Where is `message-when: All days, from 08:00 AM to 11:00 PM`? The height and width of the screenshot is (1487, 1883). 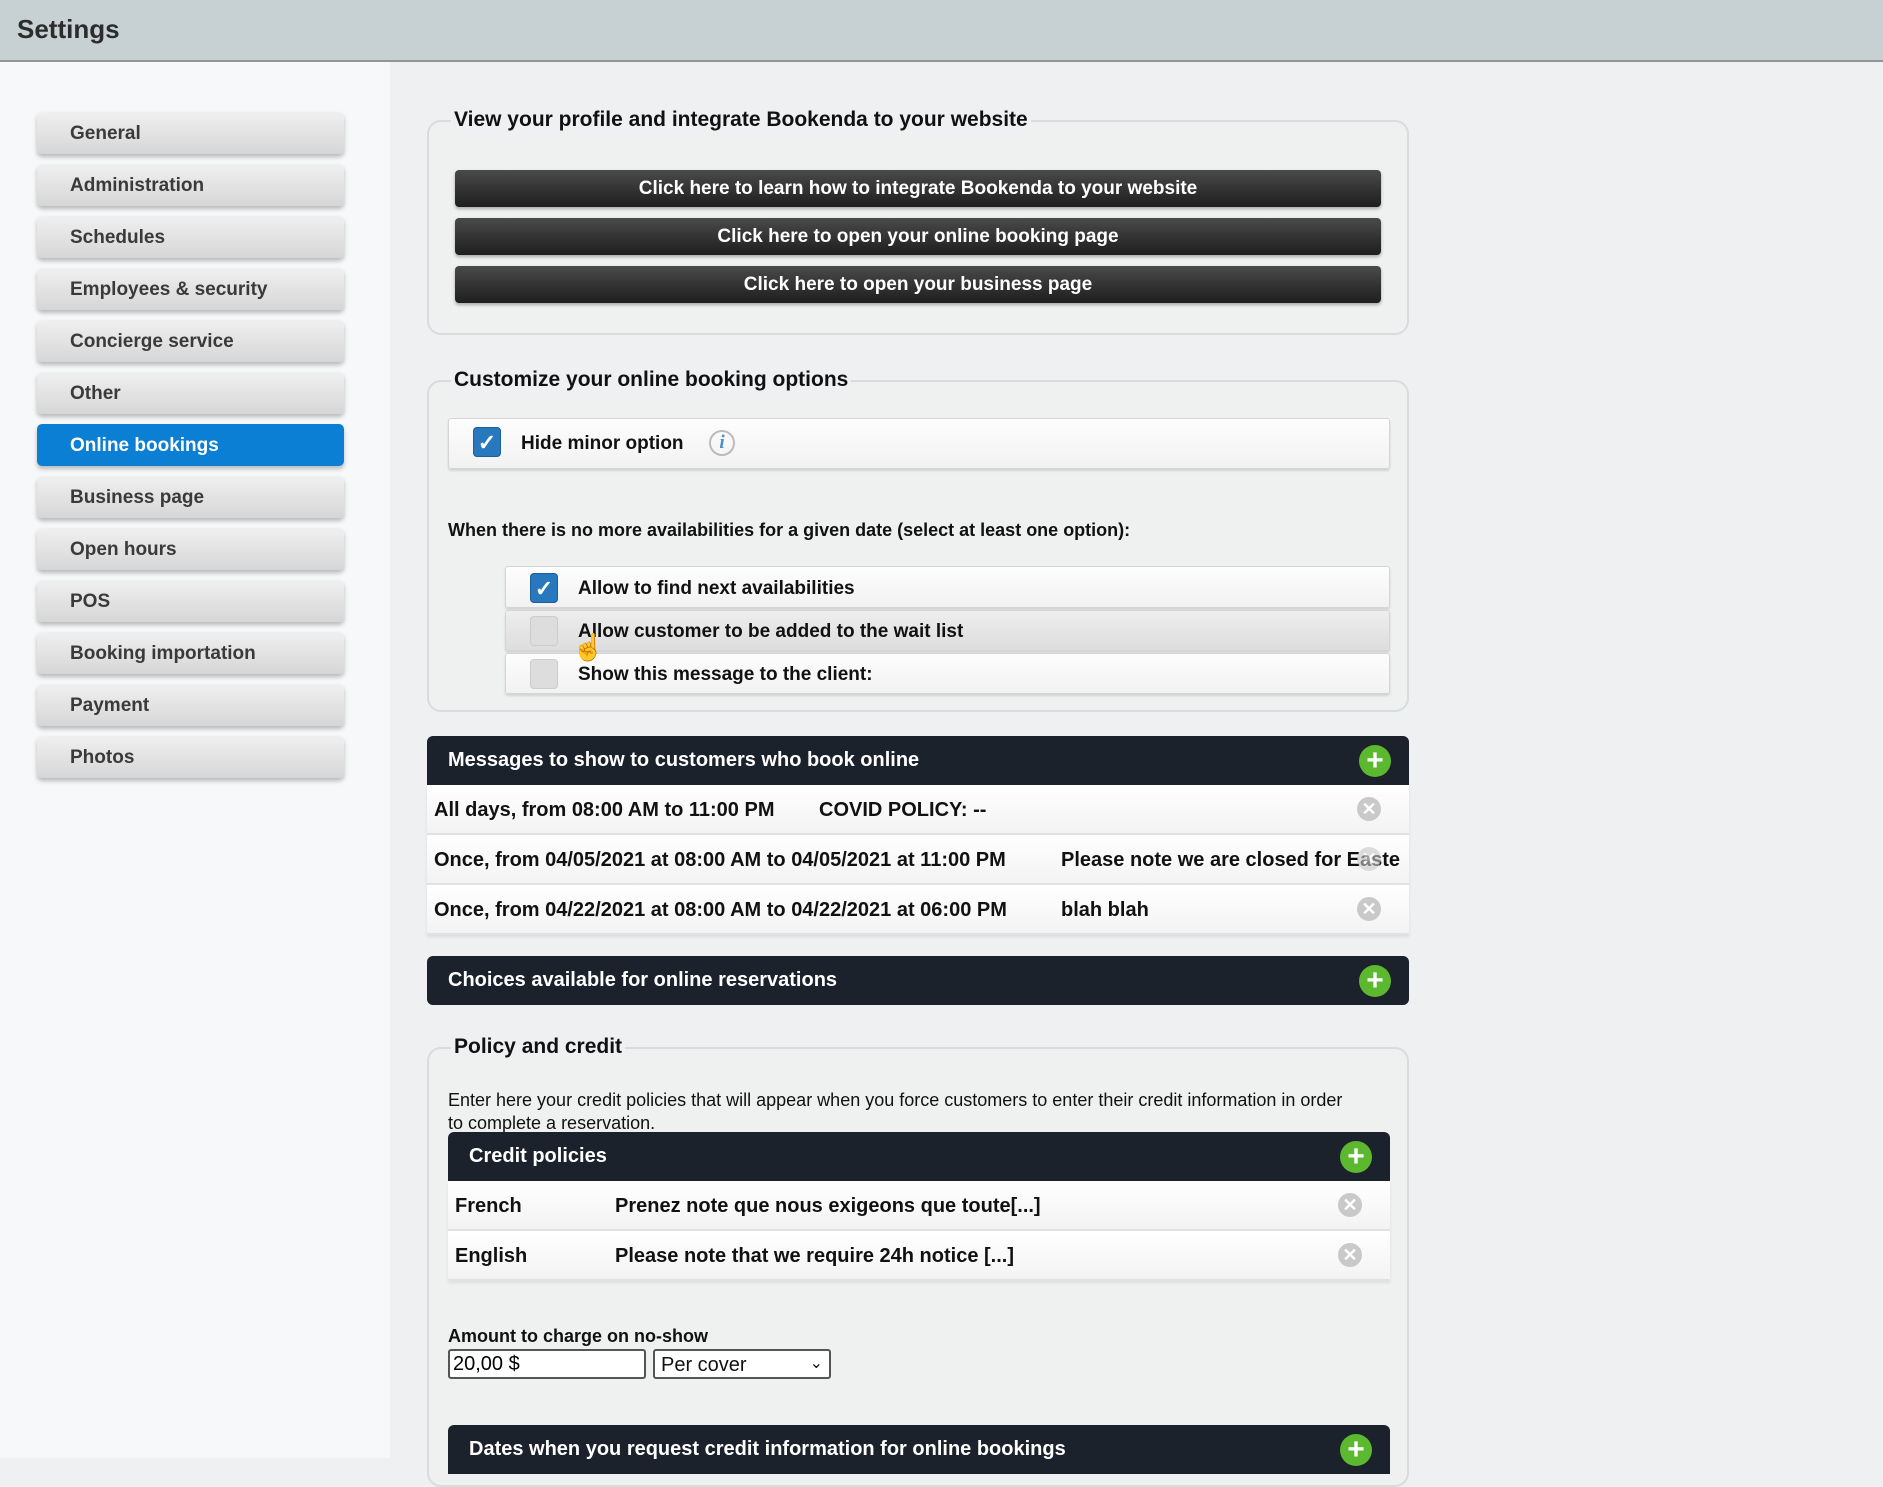 message-when: All days, from 08:00 AM to 11:00 PM is located at coordinates (604, 810).